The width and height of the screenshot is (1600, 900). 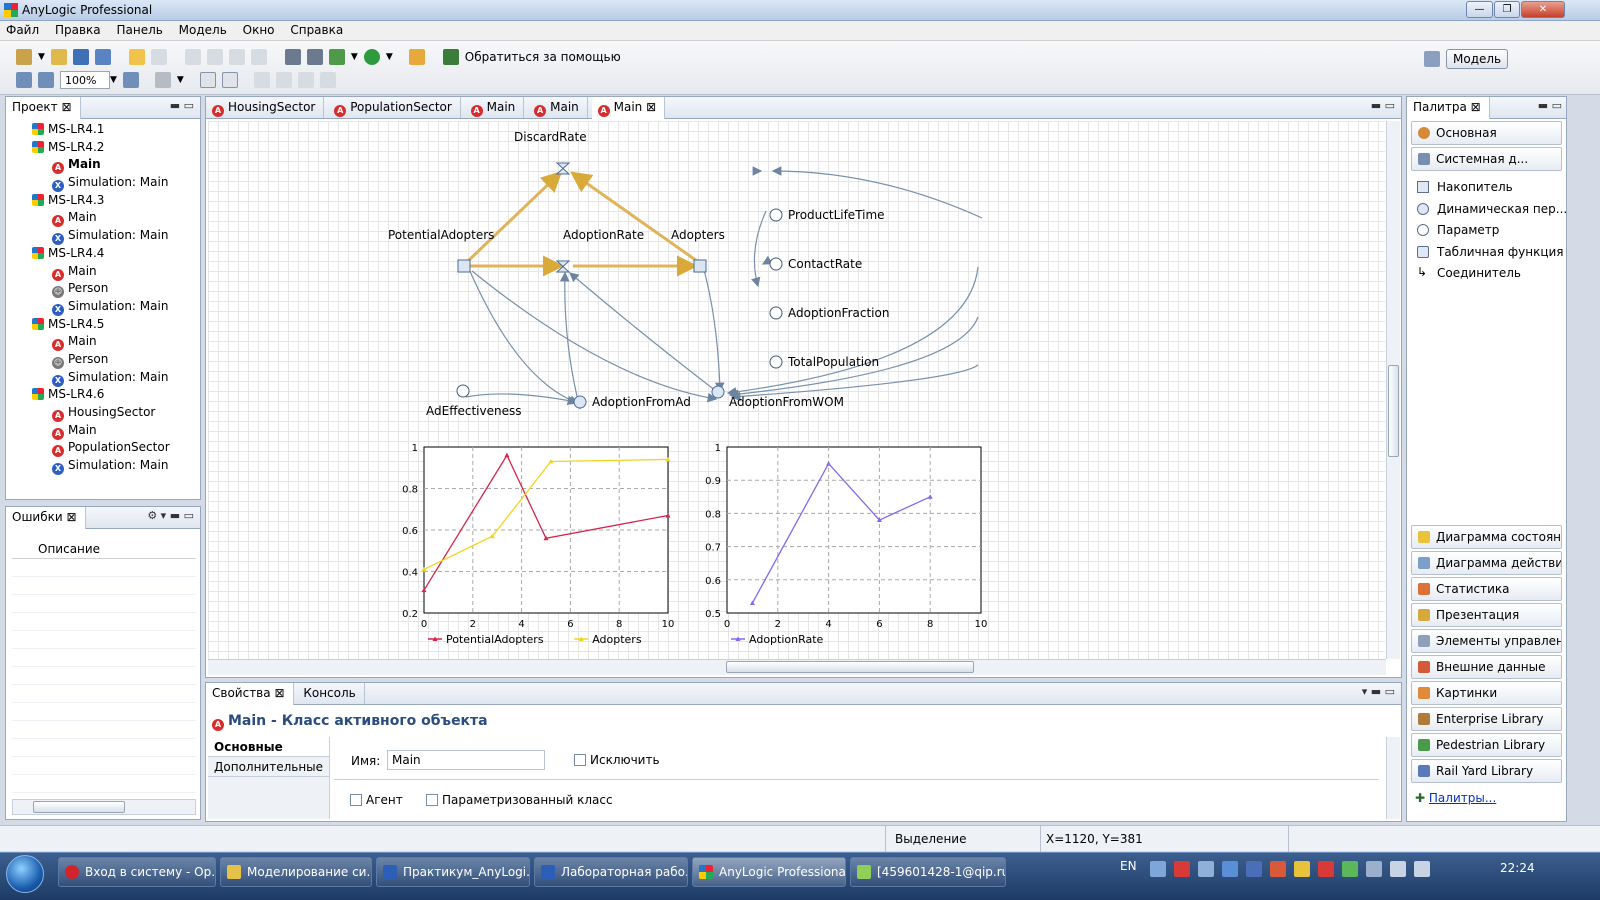 I want to click on palette-section-external-data: Внешние данные, so click(x=1486, y=667).